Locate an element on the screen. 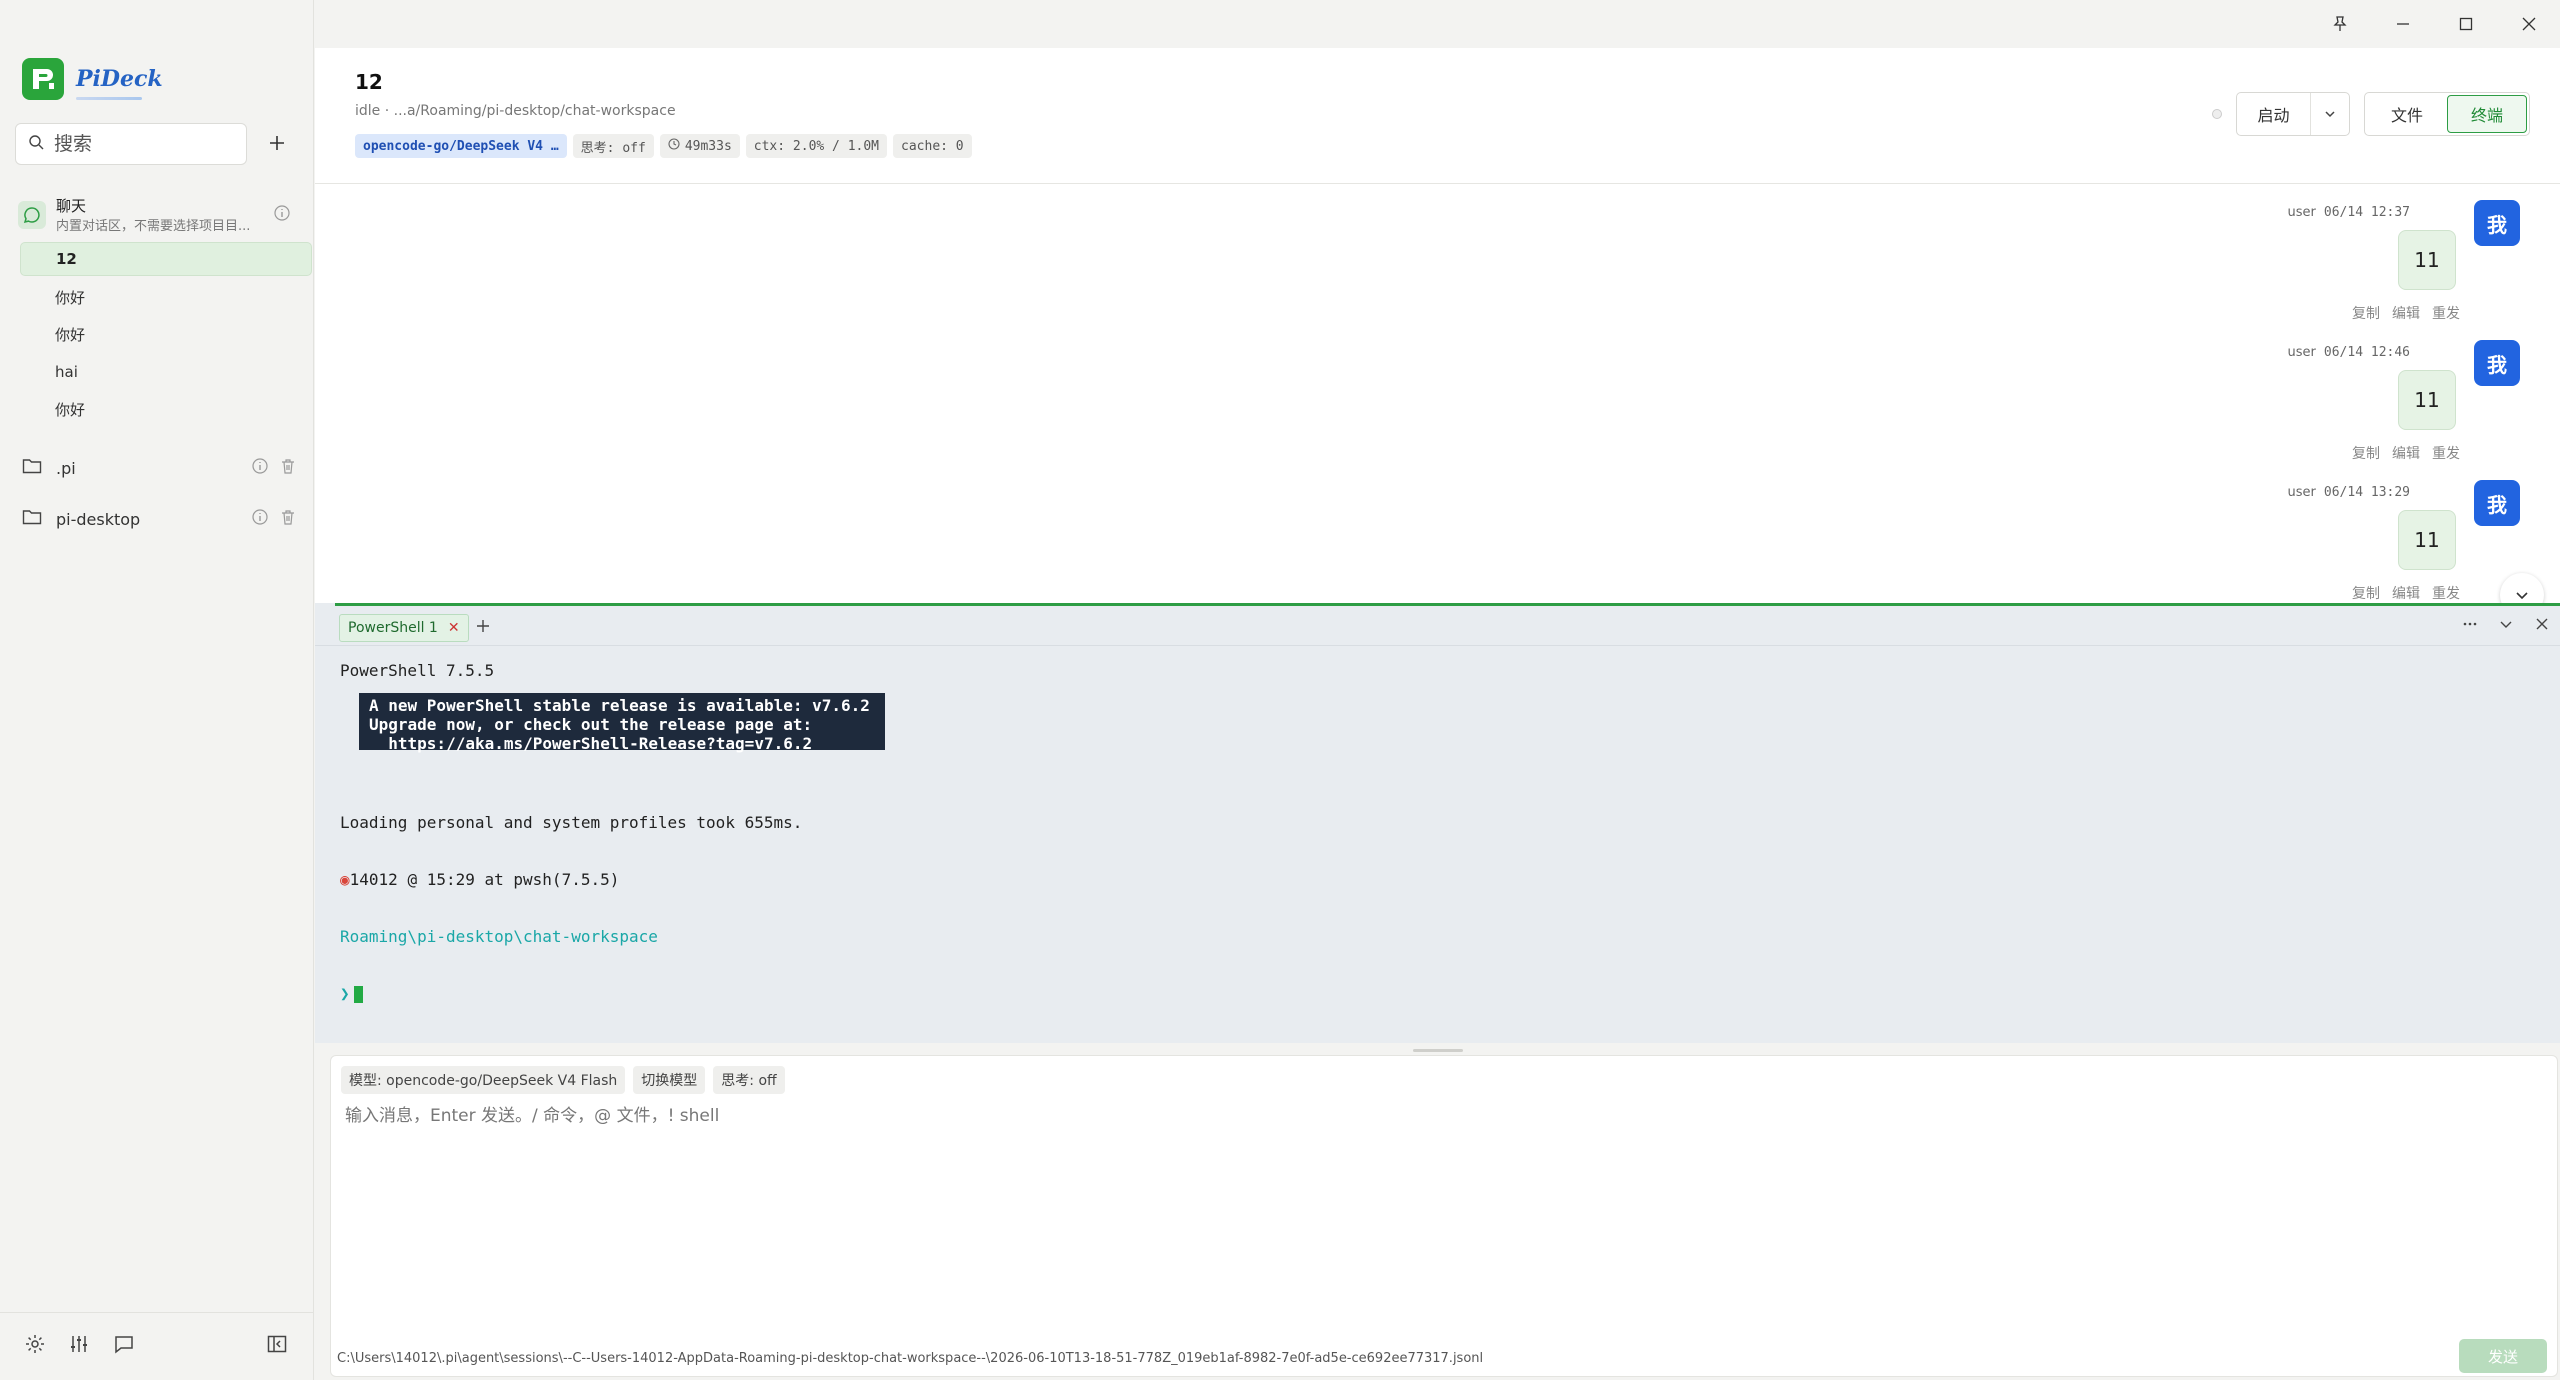 The width and height of the screenshot is (2560, 1380). tab-terminal: 终端 is located at coordinates (2487, 114).